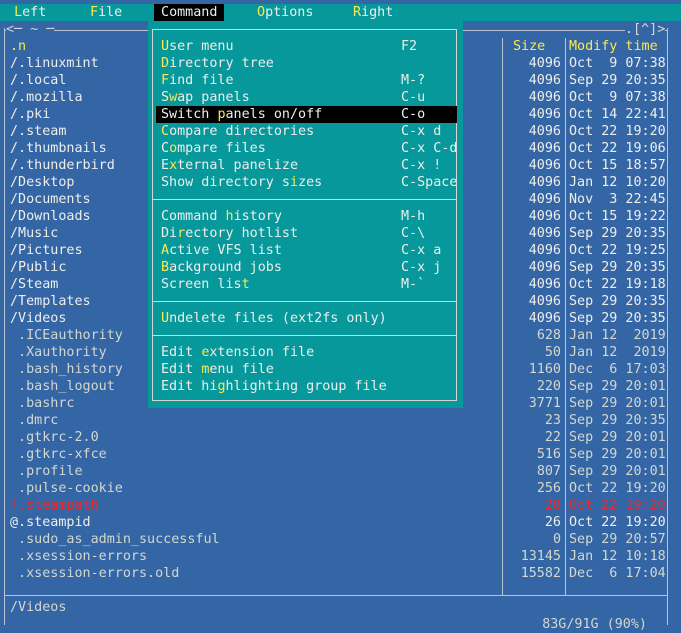 This screenshot has width=681, height=633. I want to click on menu-item-switch-panels: Switch panels on/off C-o, so click(306, 114).